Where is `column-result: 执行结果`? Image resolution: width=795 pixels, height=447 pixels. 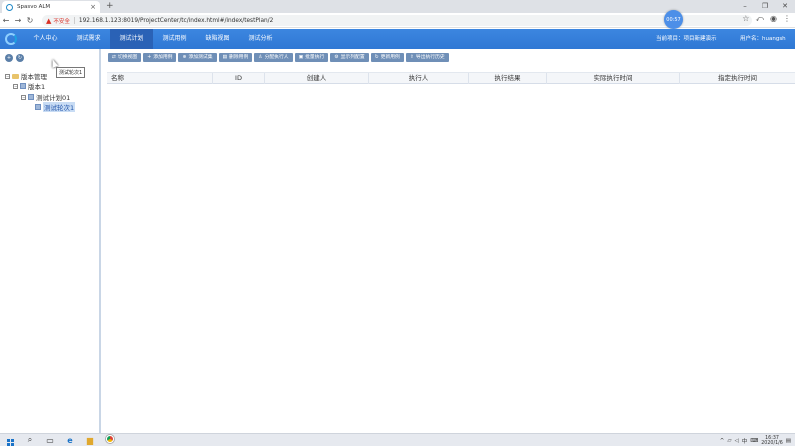 column-result: 执行结果 is located at coordinates (508, 78).